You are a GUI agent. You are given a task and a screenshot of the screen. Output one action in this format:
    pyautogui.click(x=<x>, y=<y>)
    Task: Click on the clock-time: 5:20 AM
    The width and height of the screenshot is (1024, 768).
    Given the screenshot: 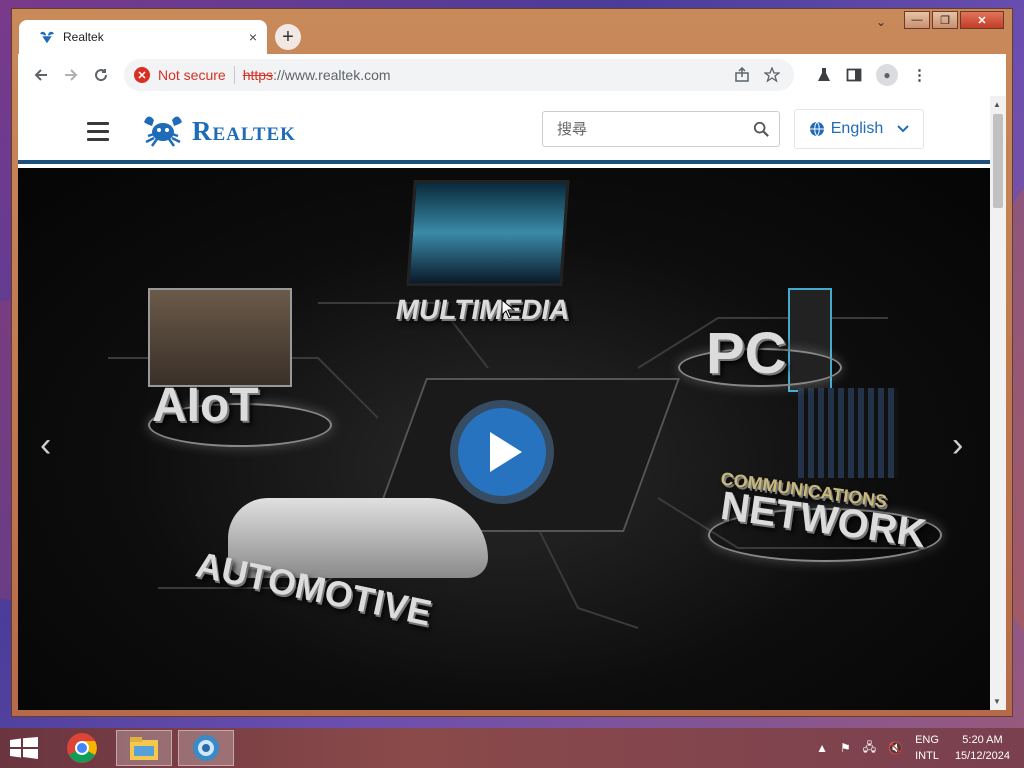 What is the action you would take?
    pyautogui.click(x=982, y=740)
    